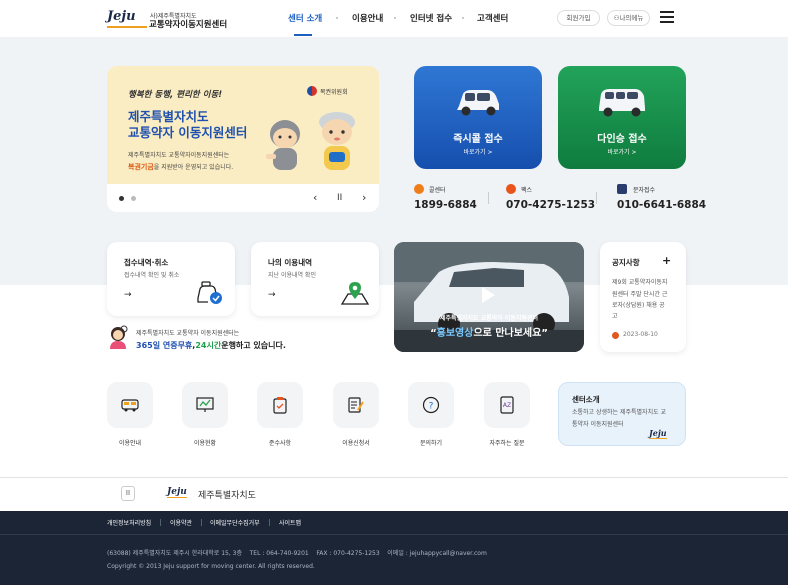 This screenshot has height=585, width=788. I want to click on contact-number-sms: 010-6641-6884, so click(661, 205).